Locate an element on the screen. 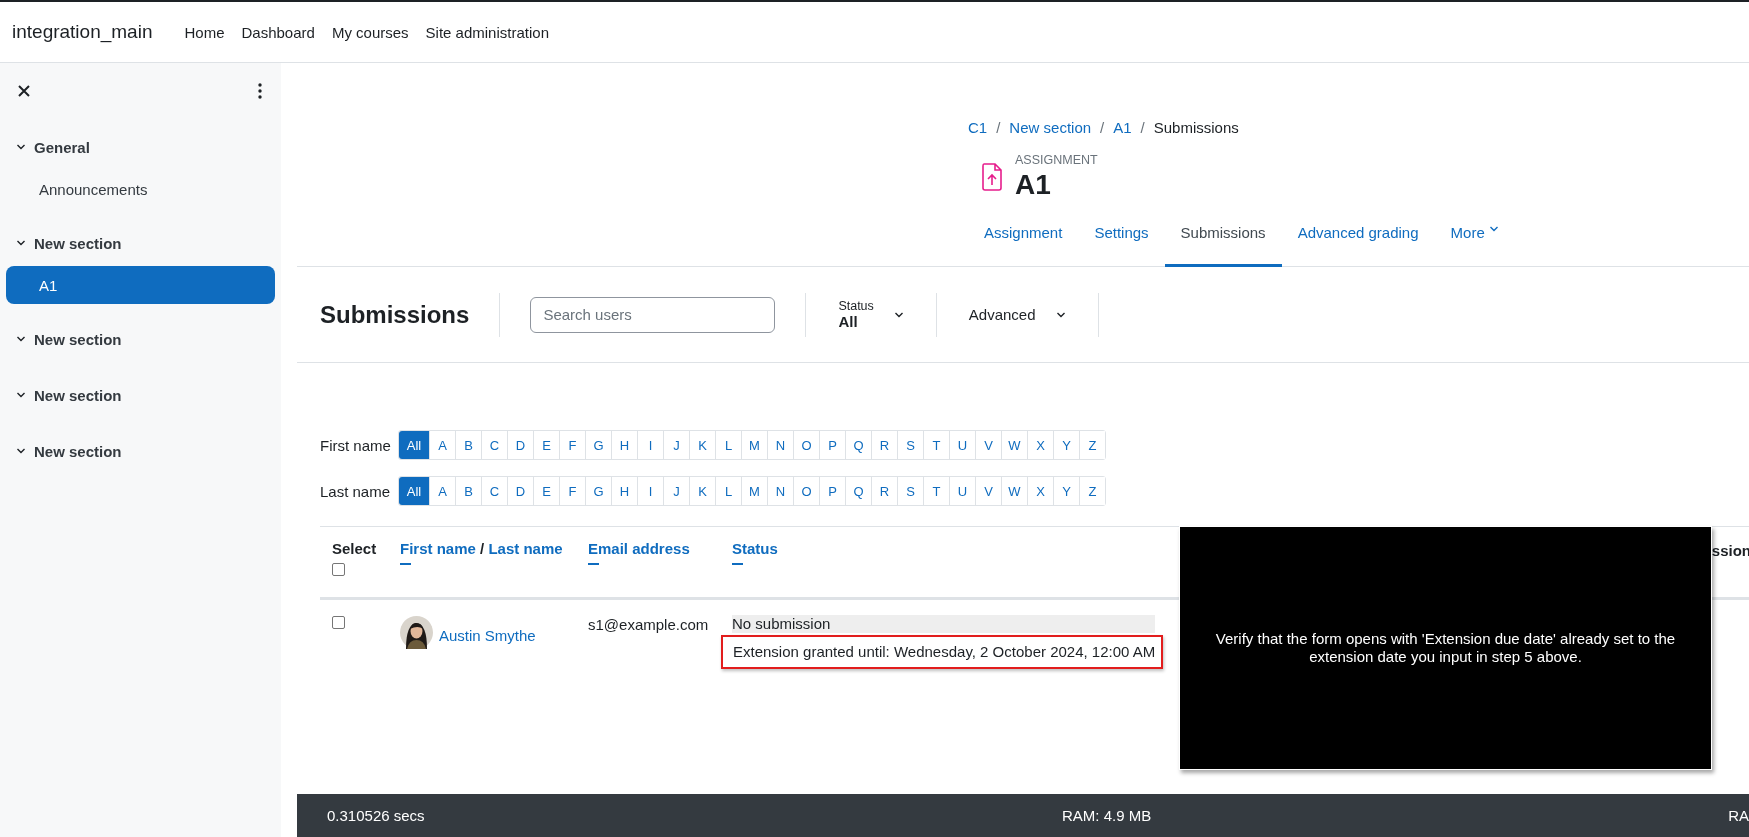 The image size is (1749, 837). activity-type: ASSIGNMENT is located at coordinates (1056, 160).